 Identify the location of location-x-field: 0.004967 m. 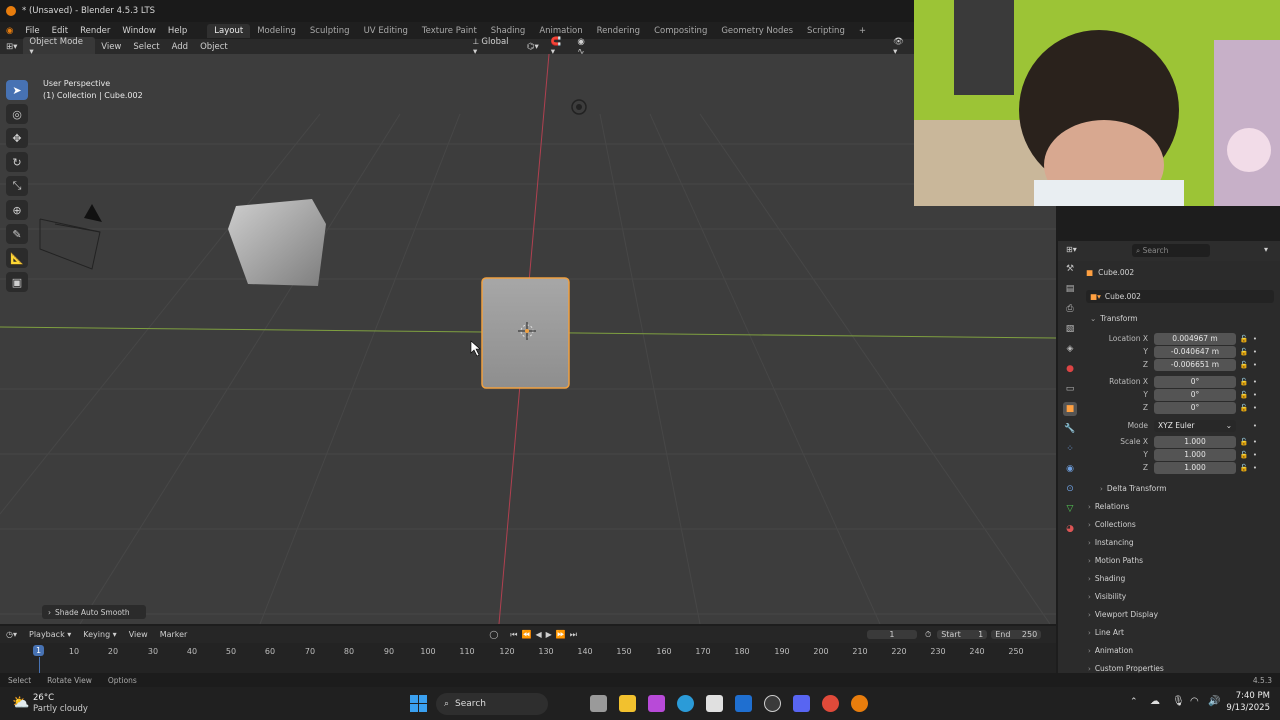
(1195, 338).